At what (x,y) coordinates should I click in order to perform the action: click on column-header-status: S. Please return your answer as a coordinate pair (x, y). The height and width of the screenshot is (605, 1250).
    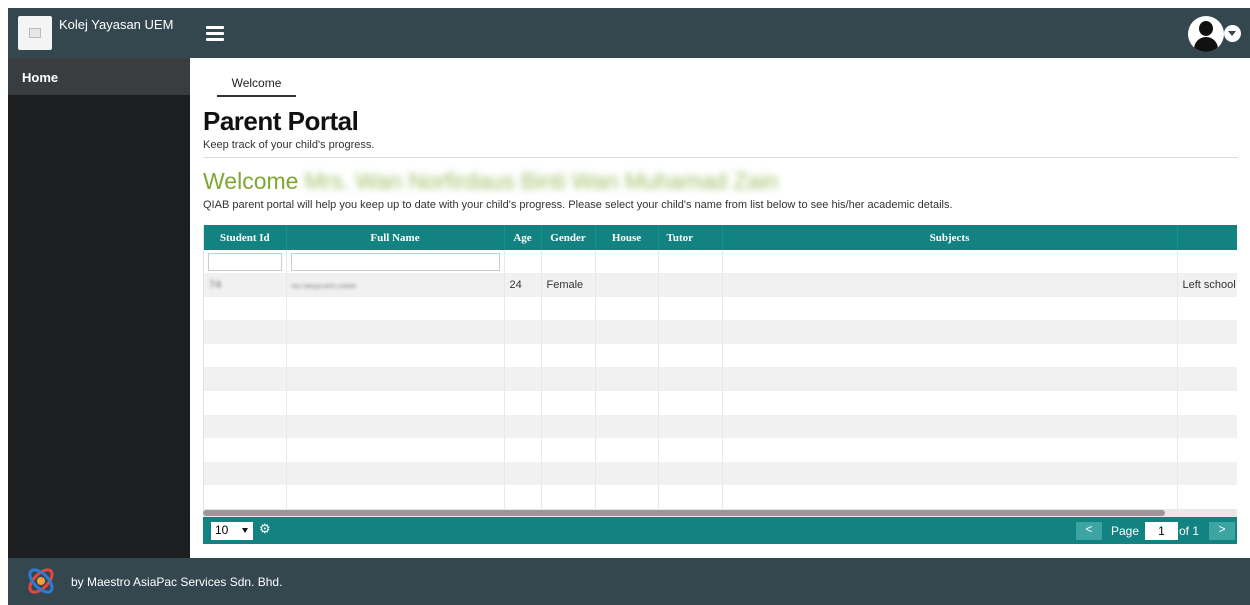
    Looking at the image, I should click on (1207, 237).